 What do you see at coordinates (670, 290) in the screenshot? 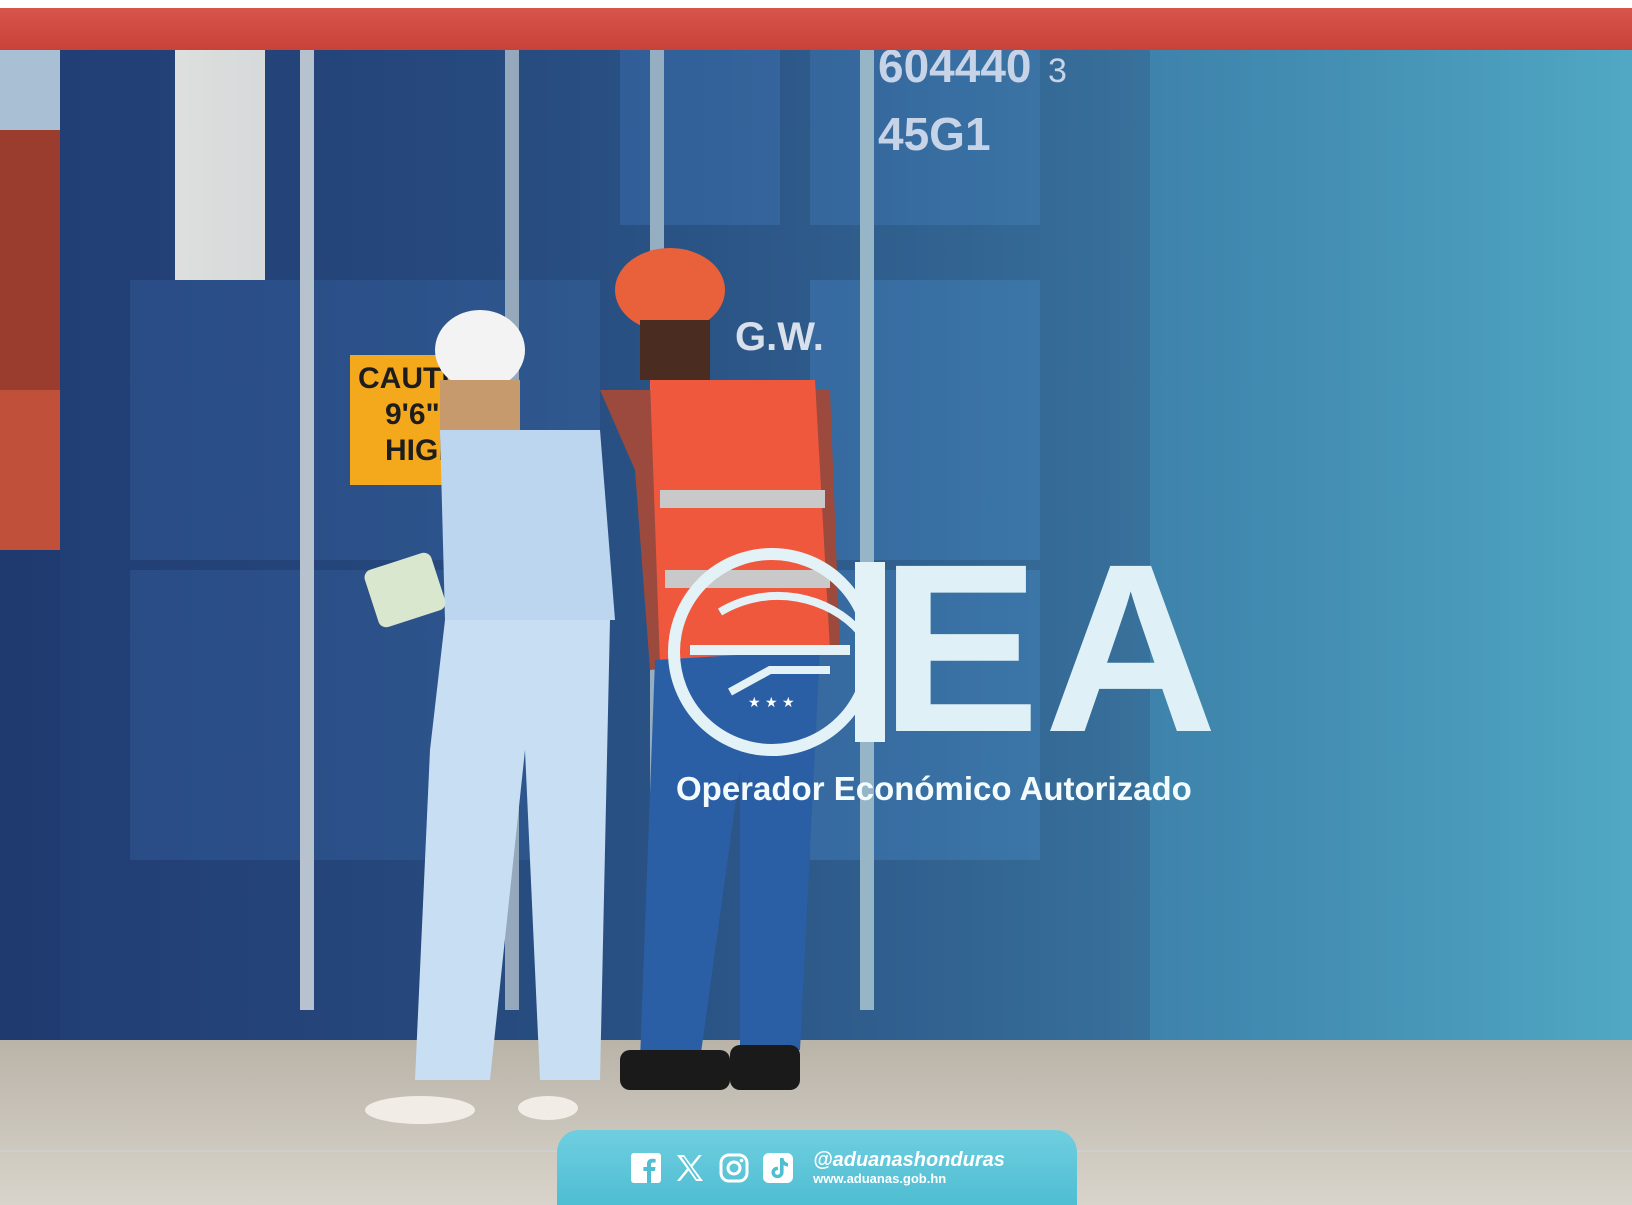
I see `orange-hard-hat` at bounding box center [670, 290].